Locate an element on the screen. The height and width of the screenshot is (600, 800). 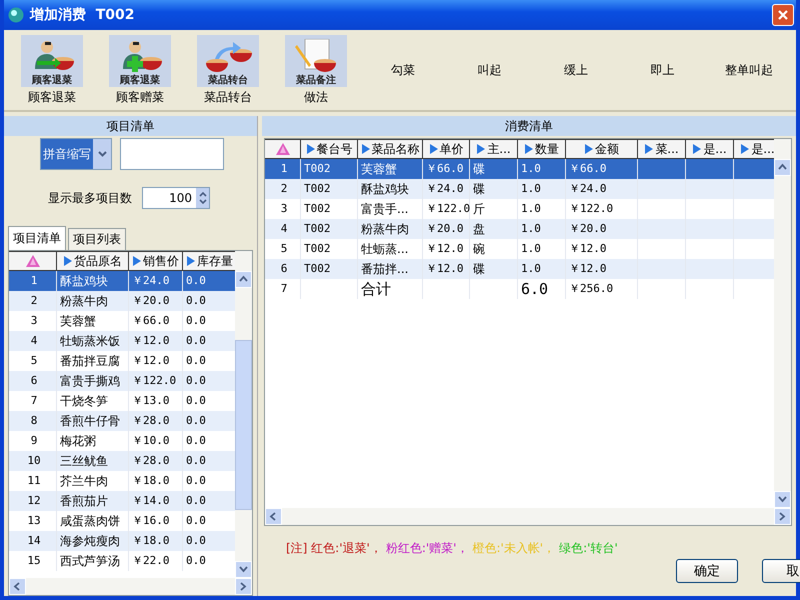
search-mode-dropdown: 拼音缩写 is located at coordinates (76, 154).